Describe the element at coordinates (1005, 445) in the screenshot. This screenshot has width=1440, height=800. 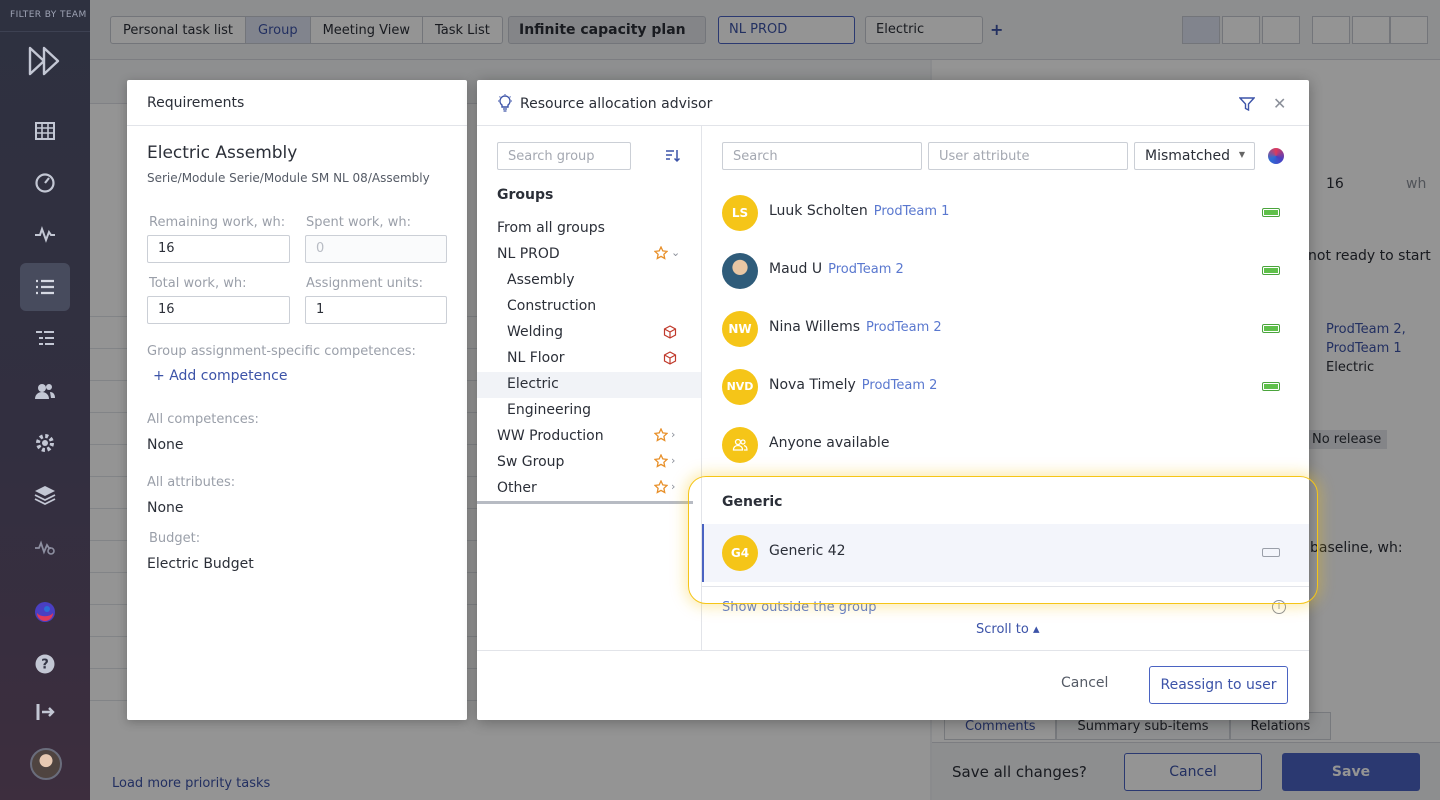
I see `anyone-available-row: Anyone available` at that location.